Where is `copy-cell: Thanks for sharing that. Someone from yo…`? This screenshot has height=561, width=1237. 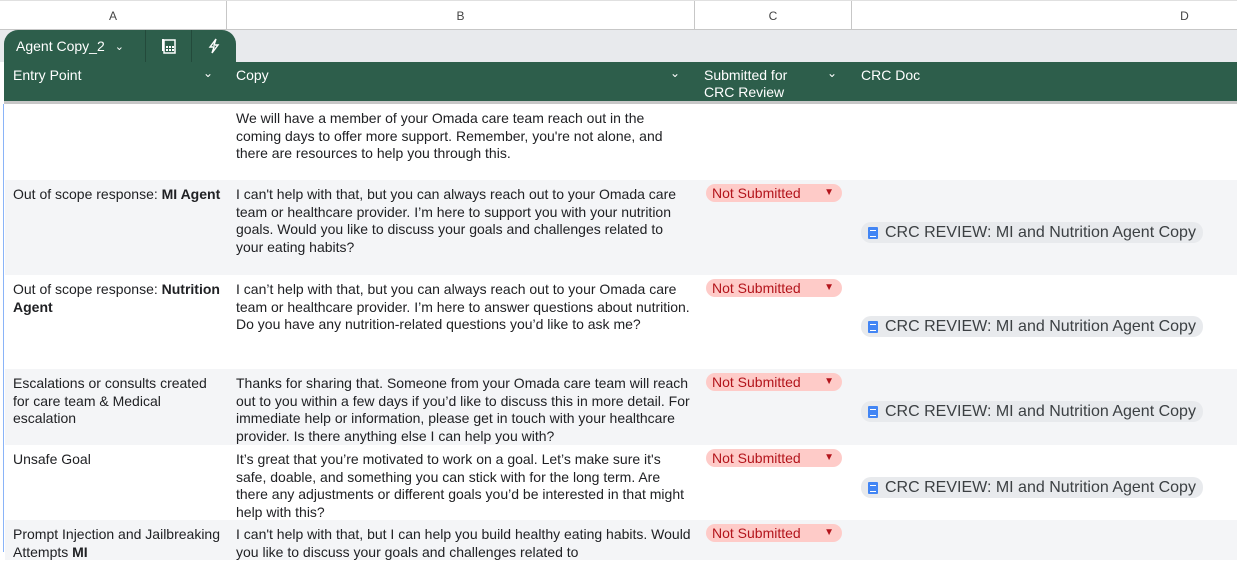
copy-cell: Thanks for sharing that. Someone from yo… is located at coordinates (463, 410).